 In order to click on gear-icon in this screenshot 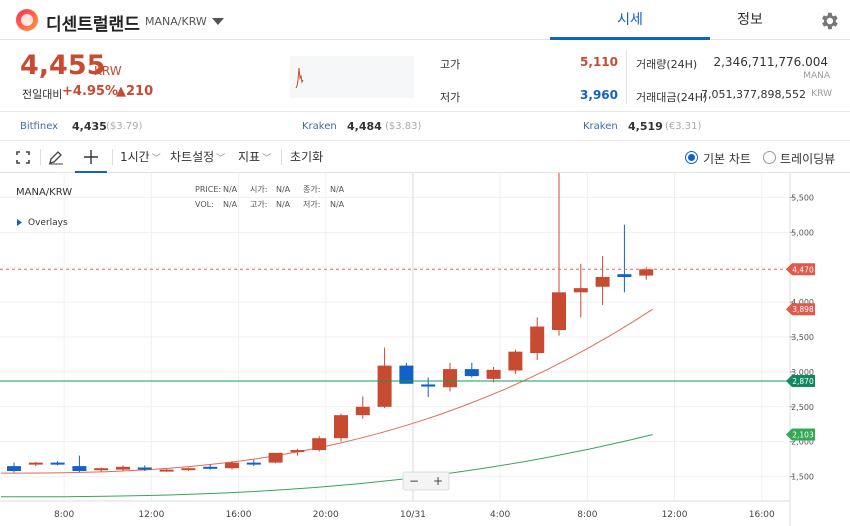, I will do `click(829, 21)`.